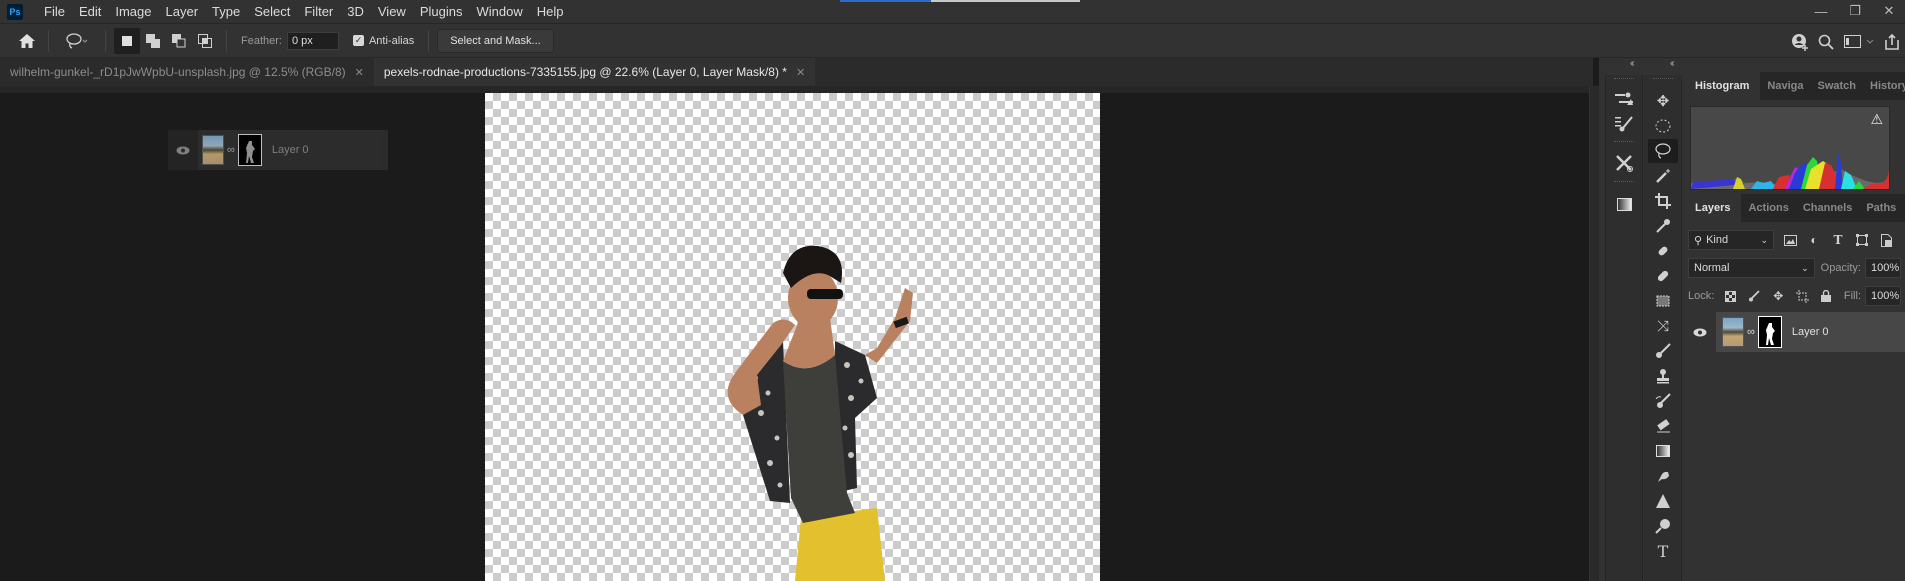 This screenshot has height=581, width=1905. I want to click on lock-transparent-pixels-button, so click(1730, 296).